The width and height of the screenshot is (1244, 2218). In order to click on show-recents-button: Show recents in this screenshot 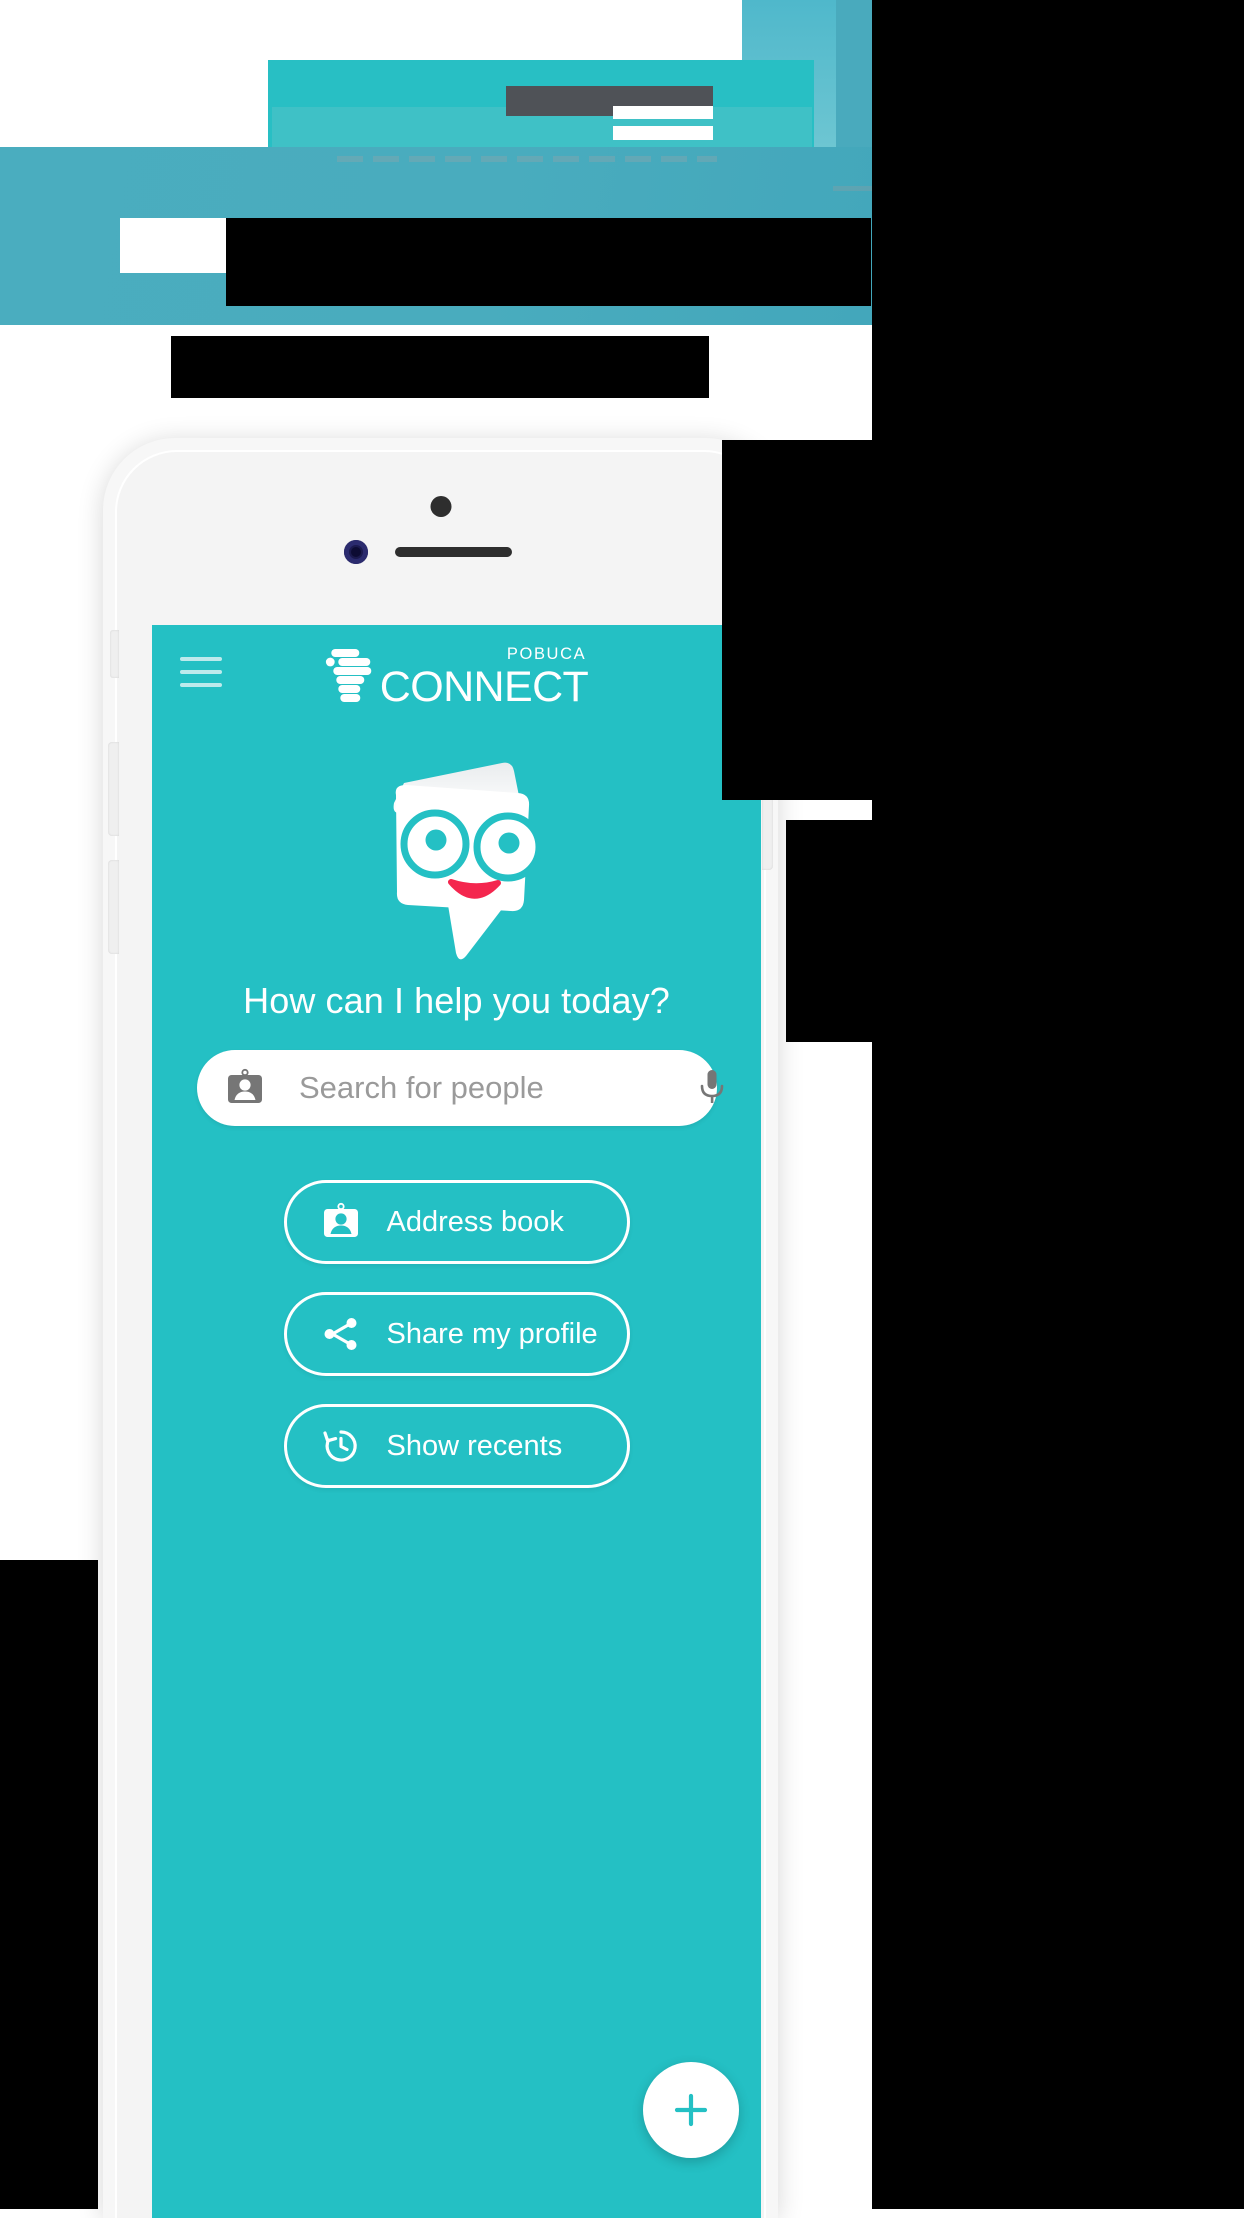, I will do `click(456, 1446)`.